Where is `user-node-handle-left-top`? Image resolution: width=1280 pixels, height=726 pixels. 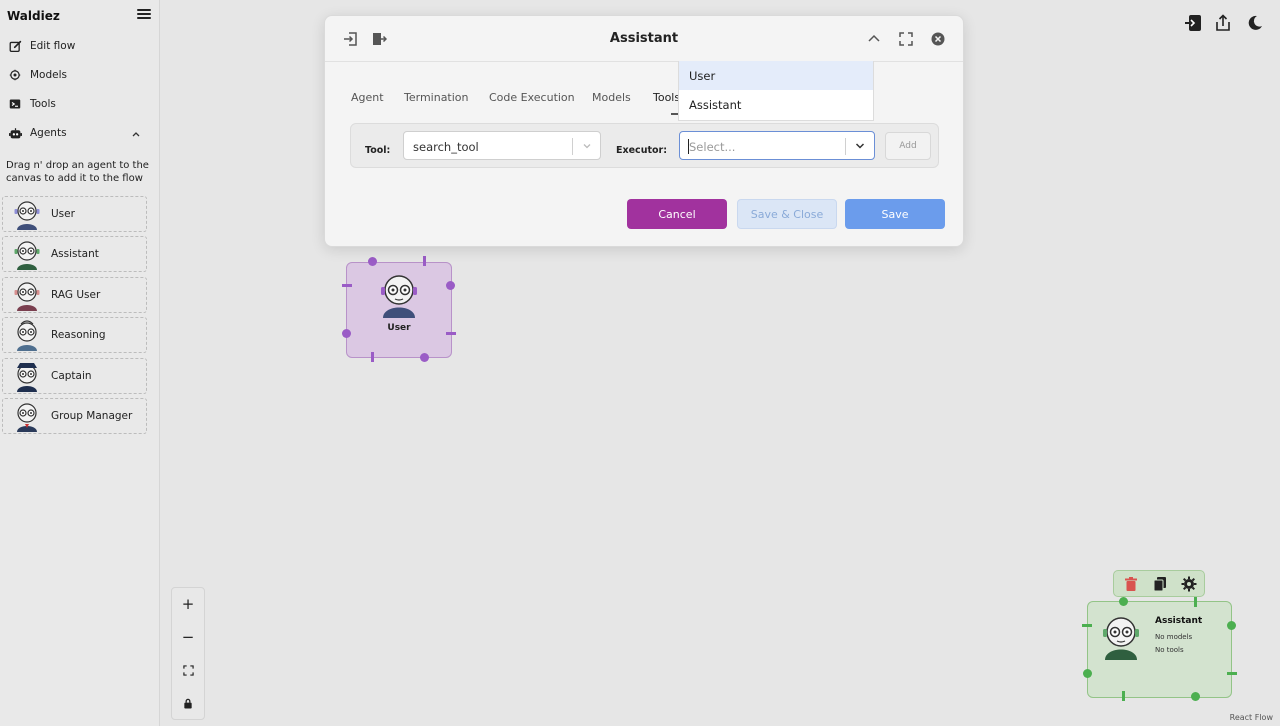 user-node-handle-left-top is located at coordinates (347, 285).